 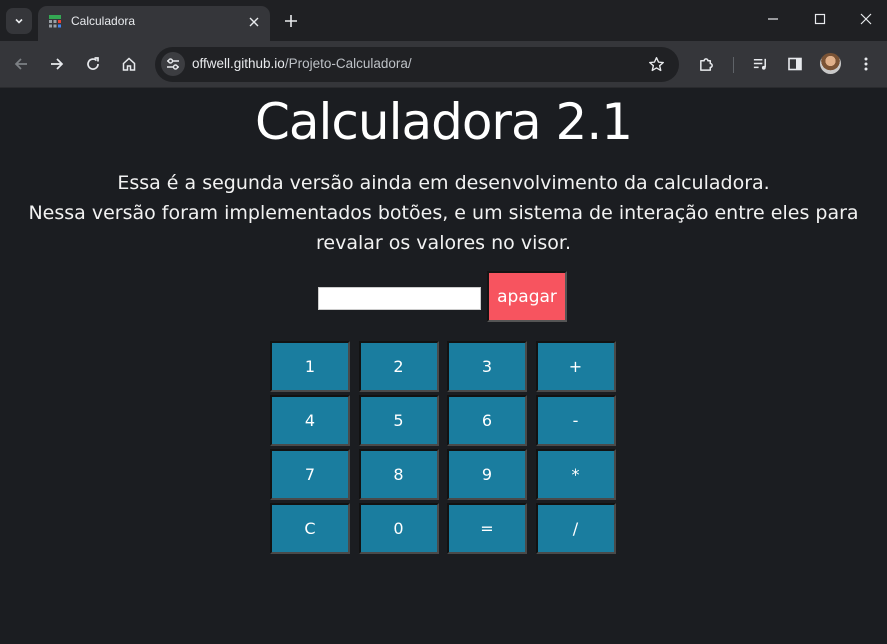 I want to click on calculator-icon, so click(x=55, y=21).